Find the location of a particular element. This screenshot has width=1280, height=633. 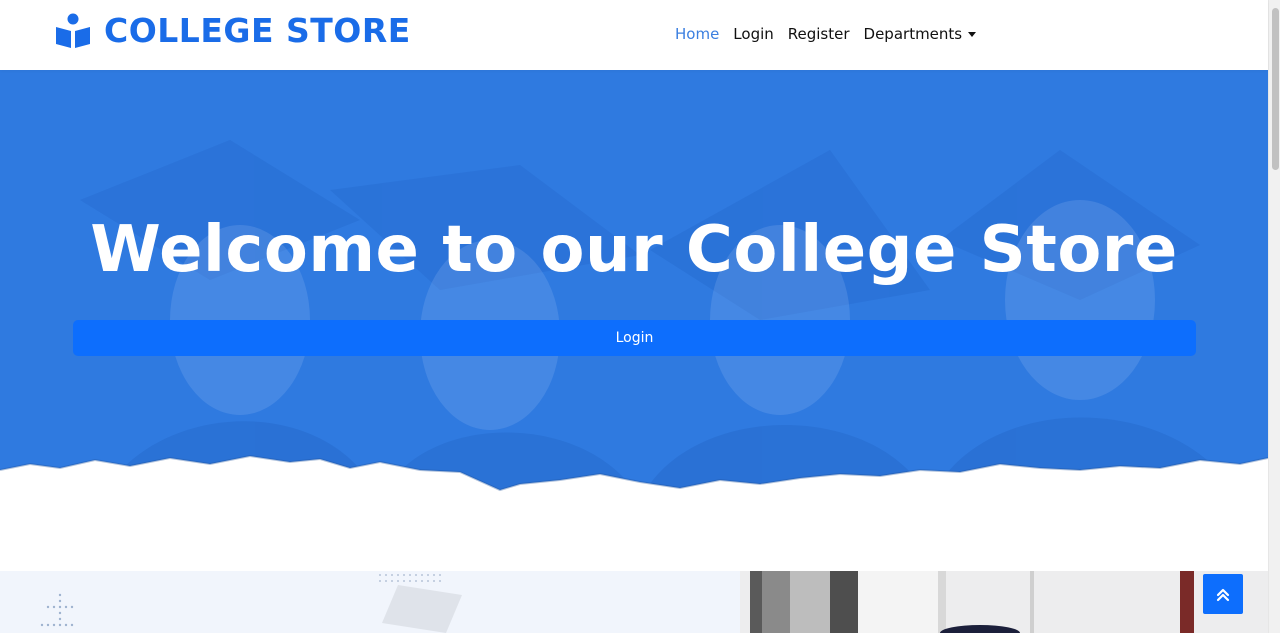

scrollbar-thumb is located at coordinates (1275, 89).